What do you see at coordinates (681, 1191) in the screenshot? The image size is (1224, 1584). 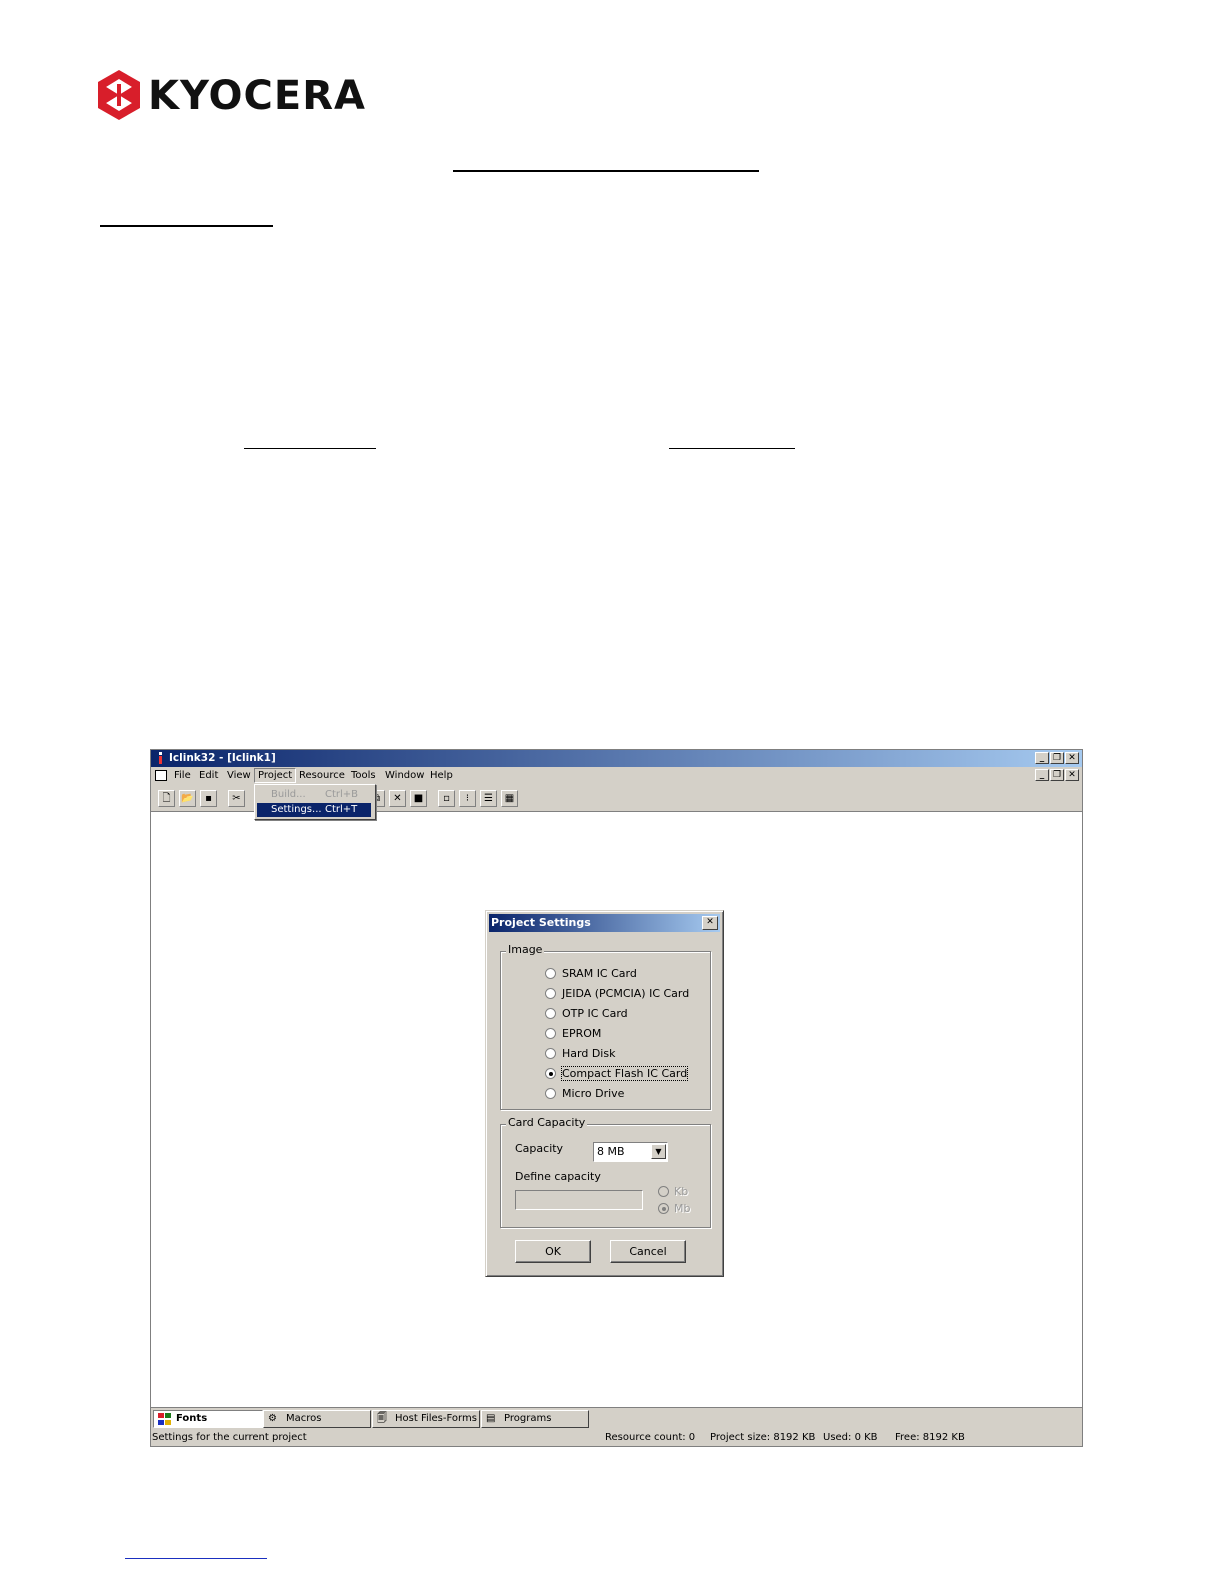 I see `label-kb: Kb` at bounding box center [681, 1191].